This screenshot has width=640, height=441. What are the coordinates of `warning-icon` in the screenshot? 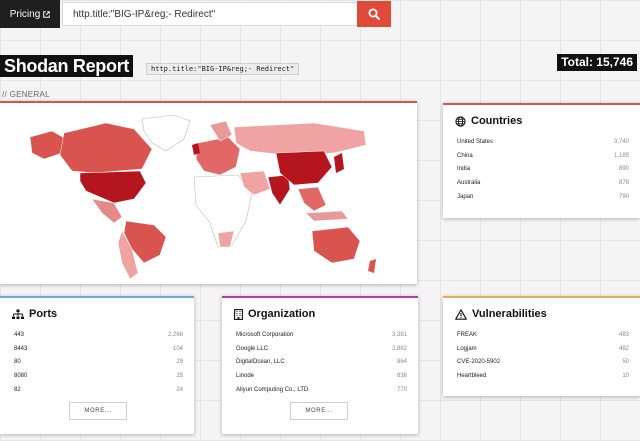 It's located at (461, 314).